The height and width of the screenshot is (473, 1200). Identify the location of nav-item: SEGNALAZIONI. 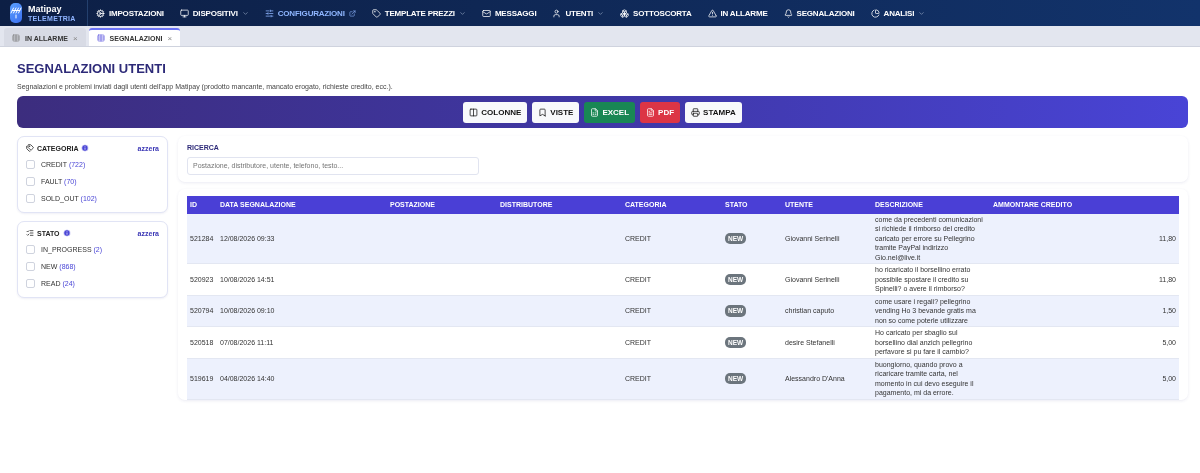
(819, 13).